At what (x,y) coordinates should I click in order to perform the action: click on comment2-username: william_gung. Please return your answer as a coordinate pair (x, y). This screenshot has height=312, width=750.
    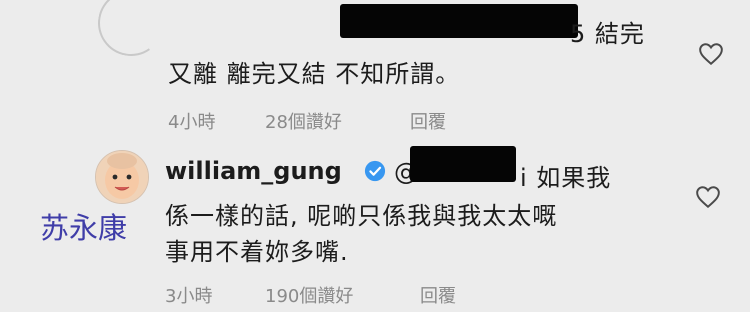
    Looking at the image, I should click on (253, 171).